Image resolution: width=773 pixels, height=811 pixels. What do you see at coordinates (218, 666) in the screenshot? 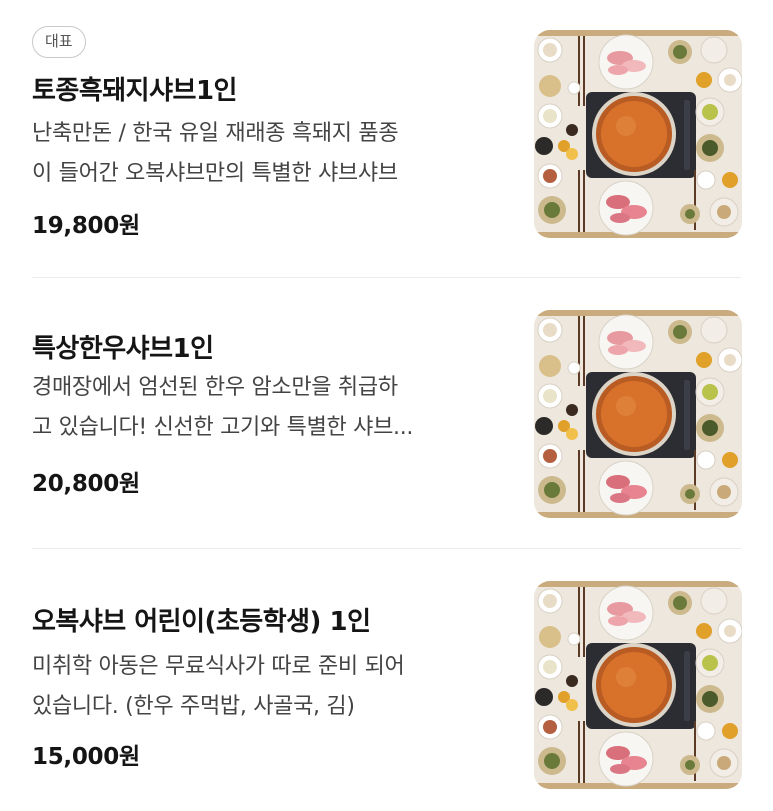
I see `description-line: 미취학 아동은 무료식사가 따로 준비 되어` at bounding box center [218, 666].